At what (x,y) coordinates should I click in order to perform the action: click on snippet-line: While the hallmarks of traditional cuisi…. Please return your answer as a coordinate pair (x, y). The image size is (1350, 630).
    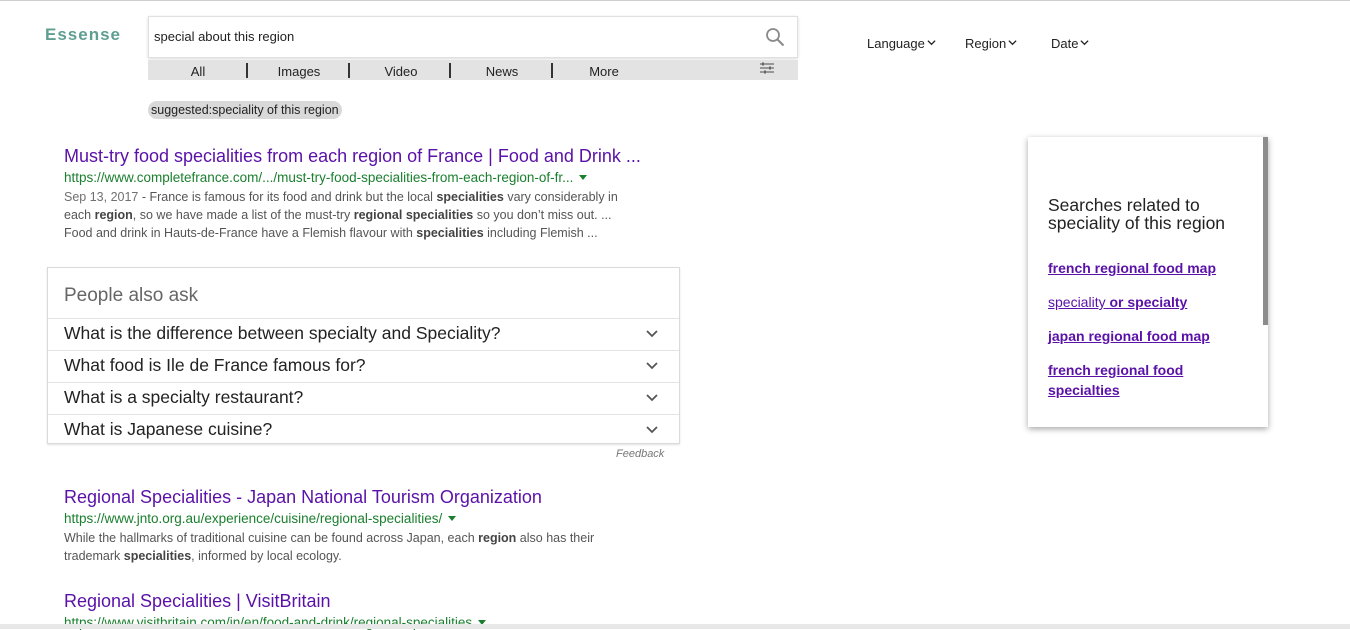
    Looking at the image, I should click on (359, 538).